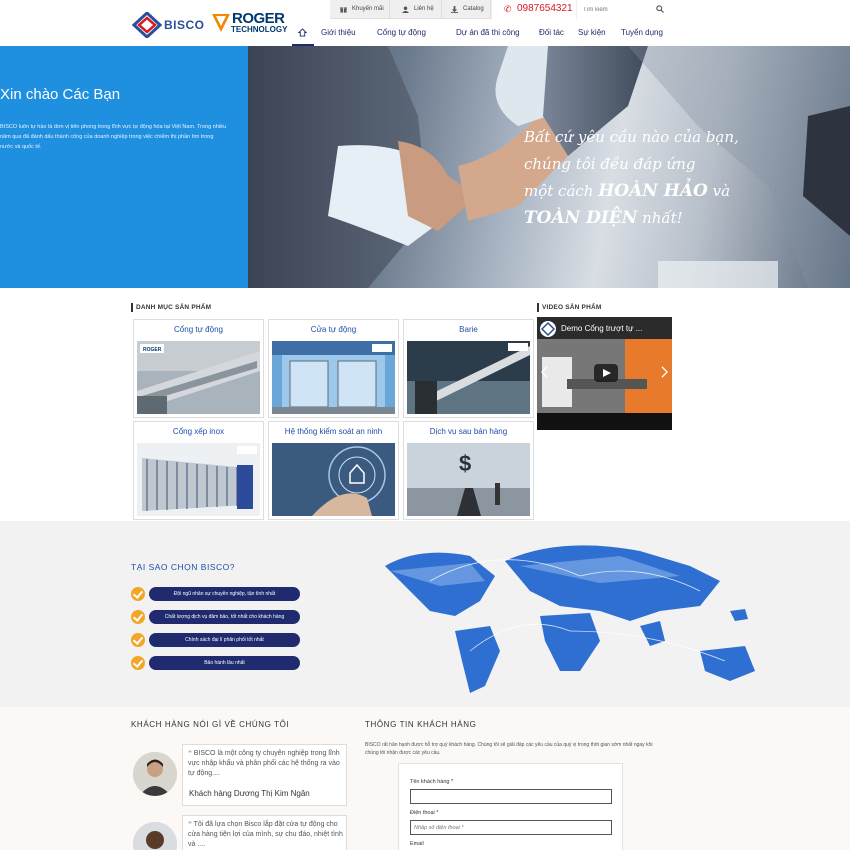 This screenshot has height=850, width=850. What do you see at coordinates (561, 191) in the screenshot?
I see `slogan-part: một cách` at bounding box center [561, 191].